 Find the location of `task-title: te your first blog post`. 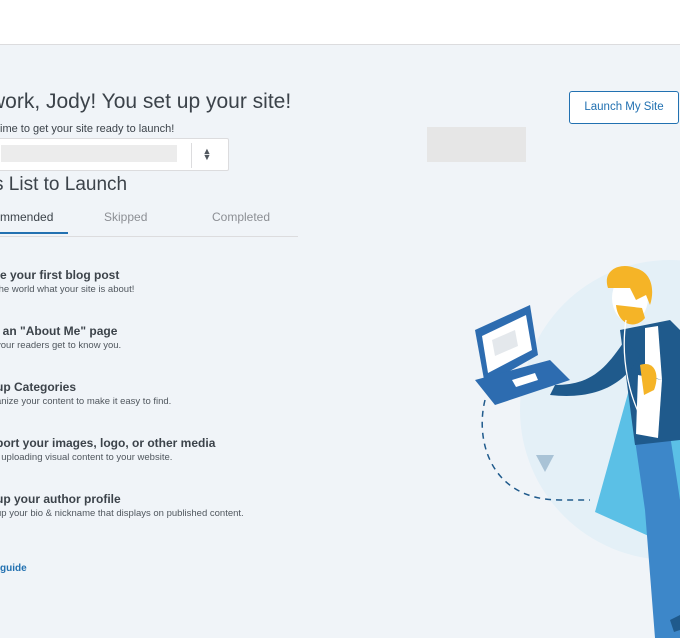

task-title: te your first blog post is located at coordinates (60, 275).